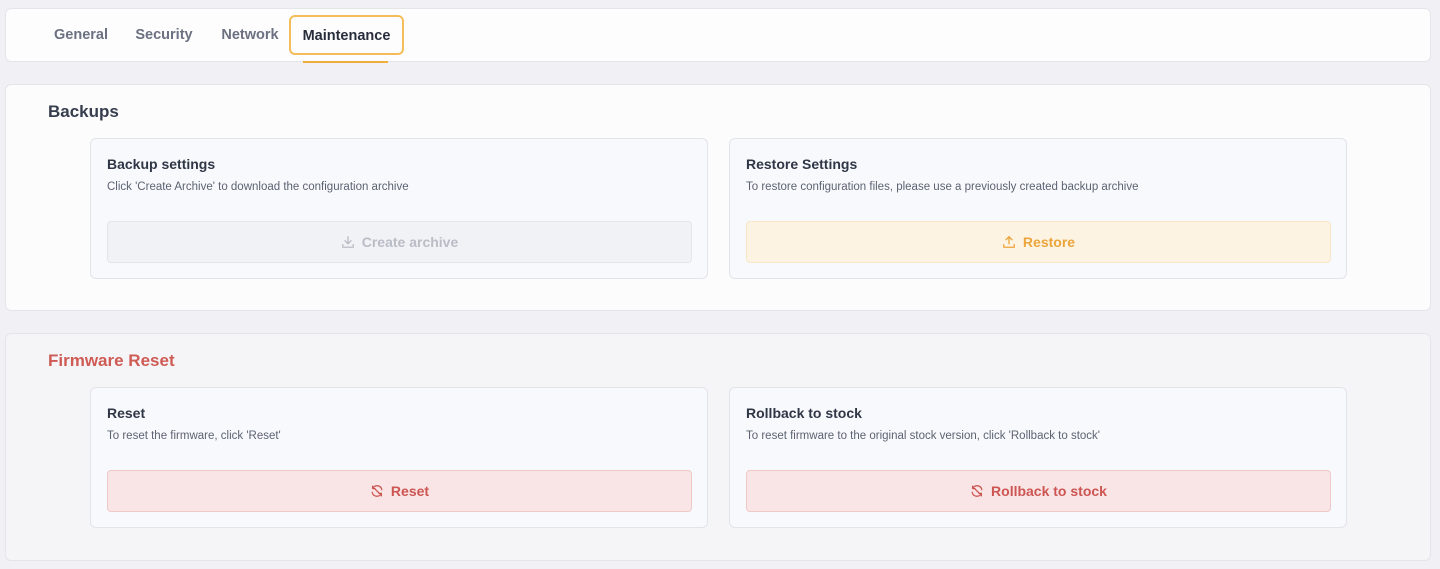 This screenshot has width=1440, height=569. I want to click on create-archive-label: Create archive, so click(410, 242).